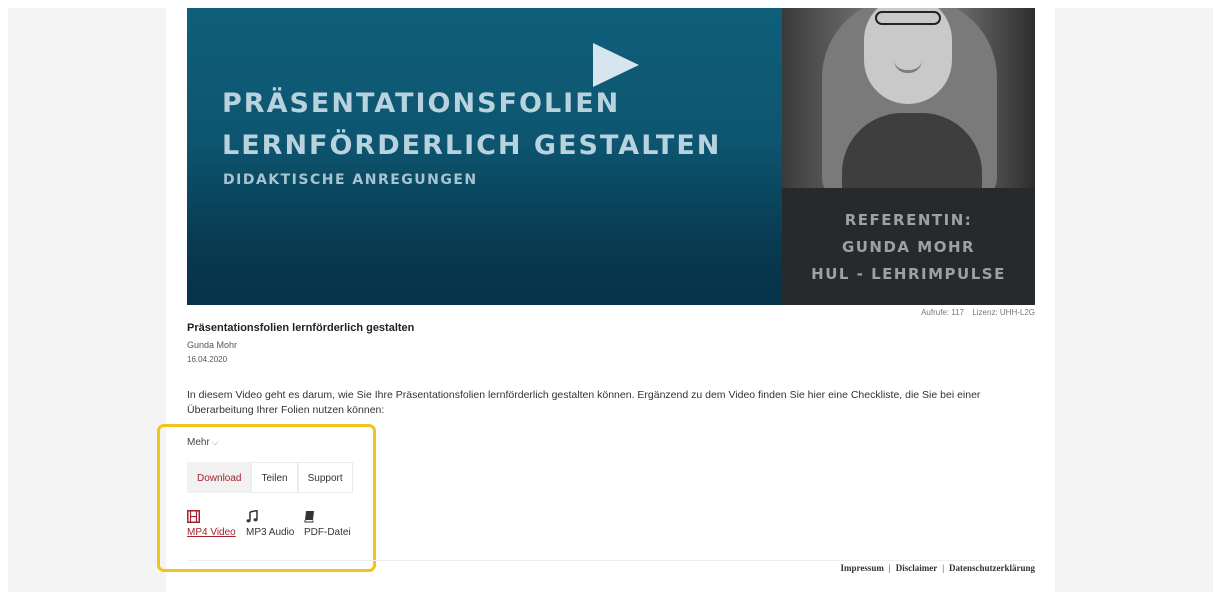 Image resolution: width=1214 pixels, height=594 pixels. Describe the element at coordinates (908, 220) in the screenshot. I see `referent-label: REFERENTIN:` at that location.